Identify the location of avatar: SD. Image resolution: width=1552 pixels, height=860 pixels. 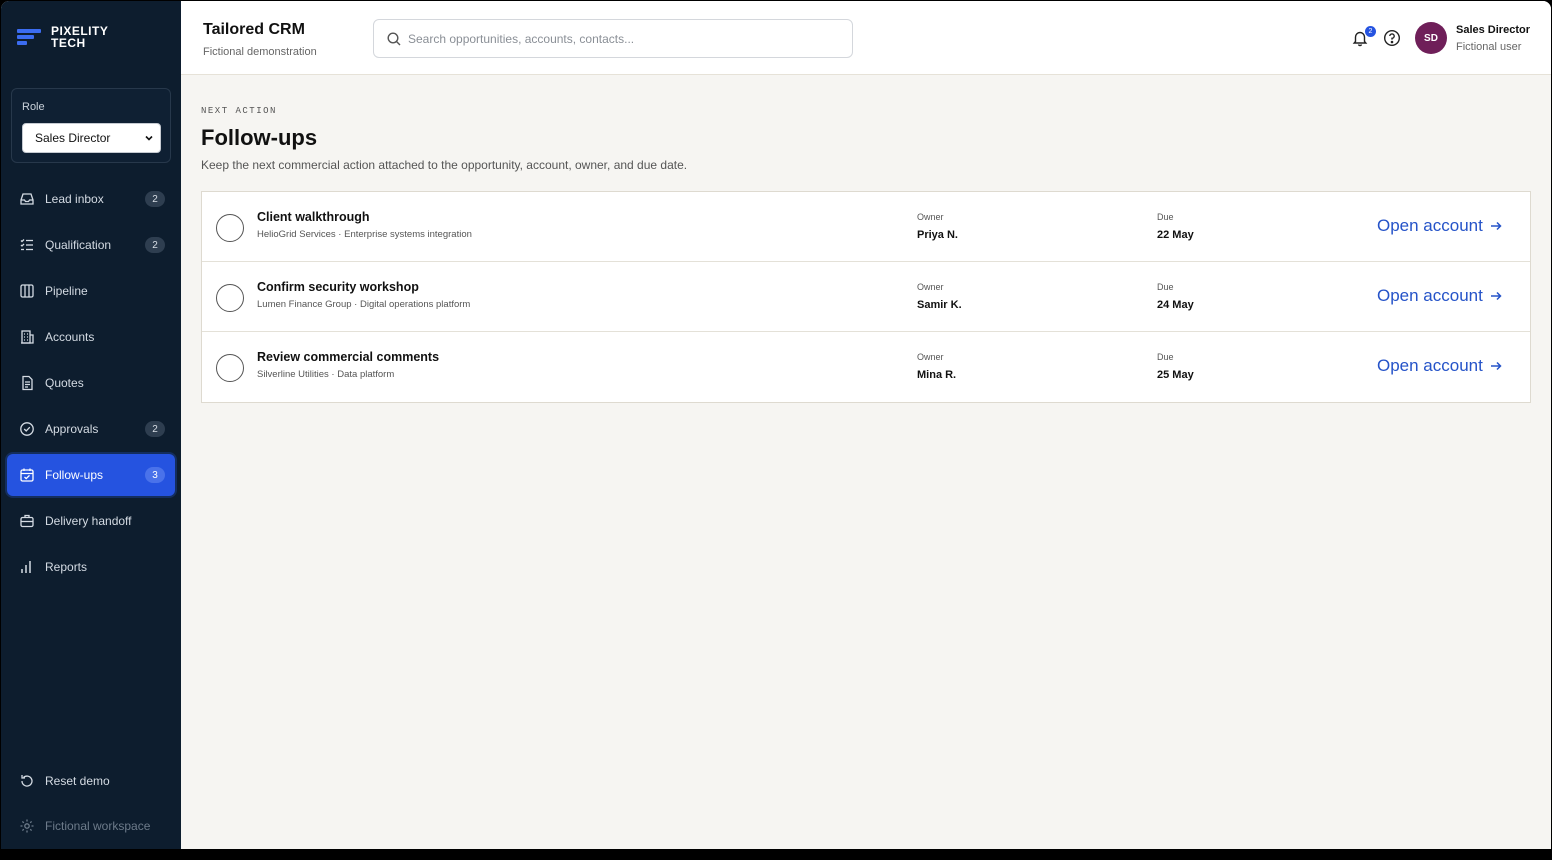
(1431, 38).